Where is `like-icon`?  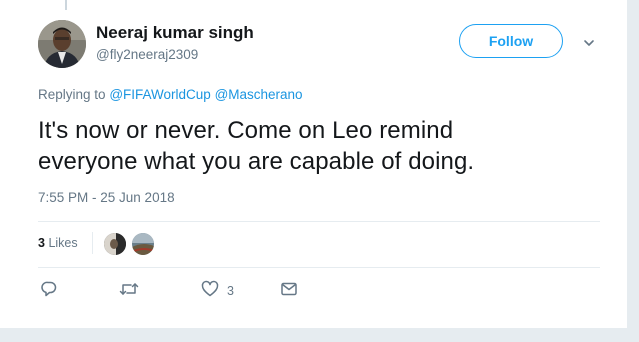
like-icon is located at coordinates (210, 291).